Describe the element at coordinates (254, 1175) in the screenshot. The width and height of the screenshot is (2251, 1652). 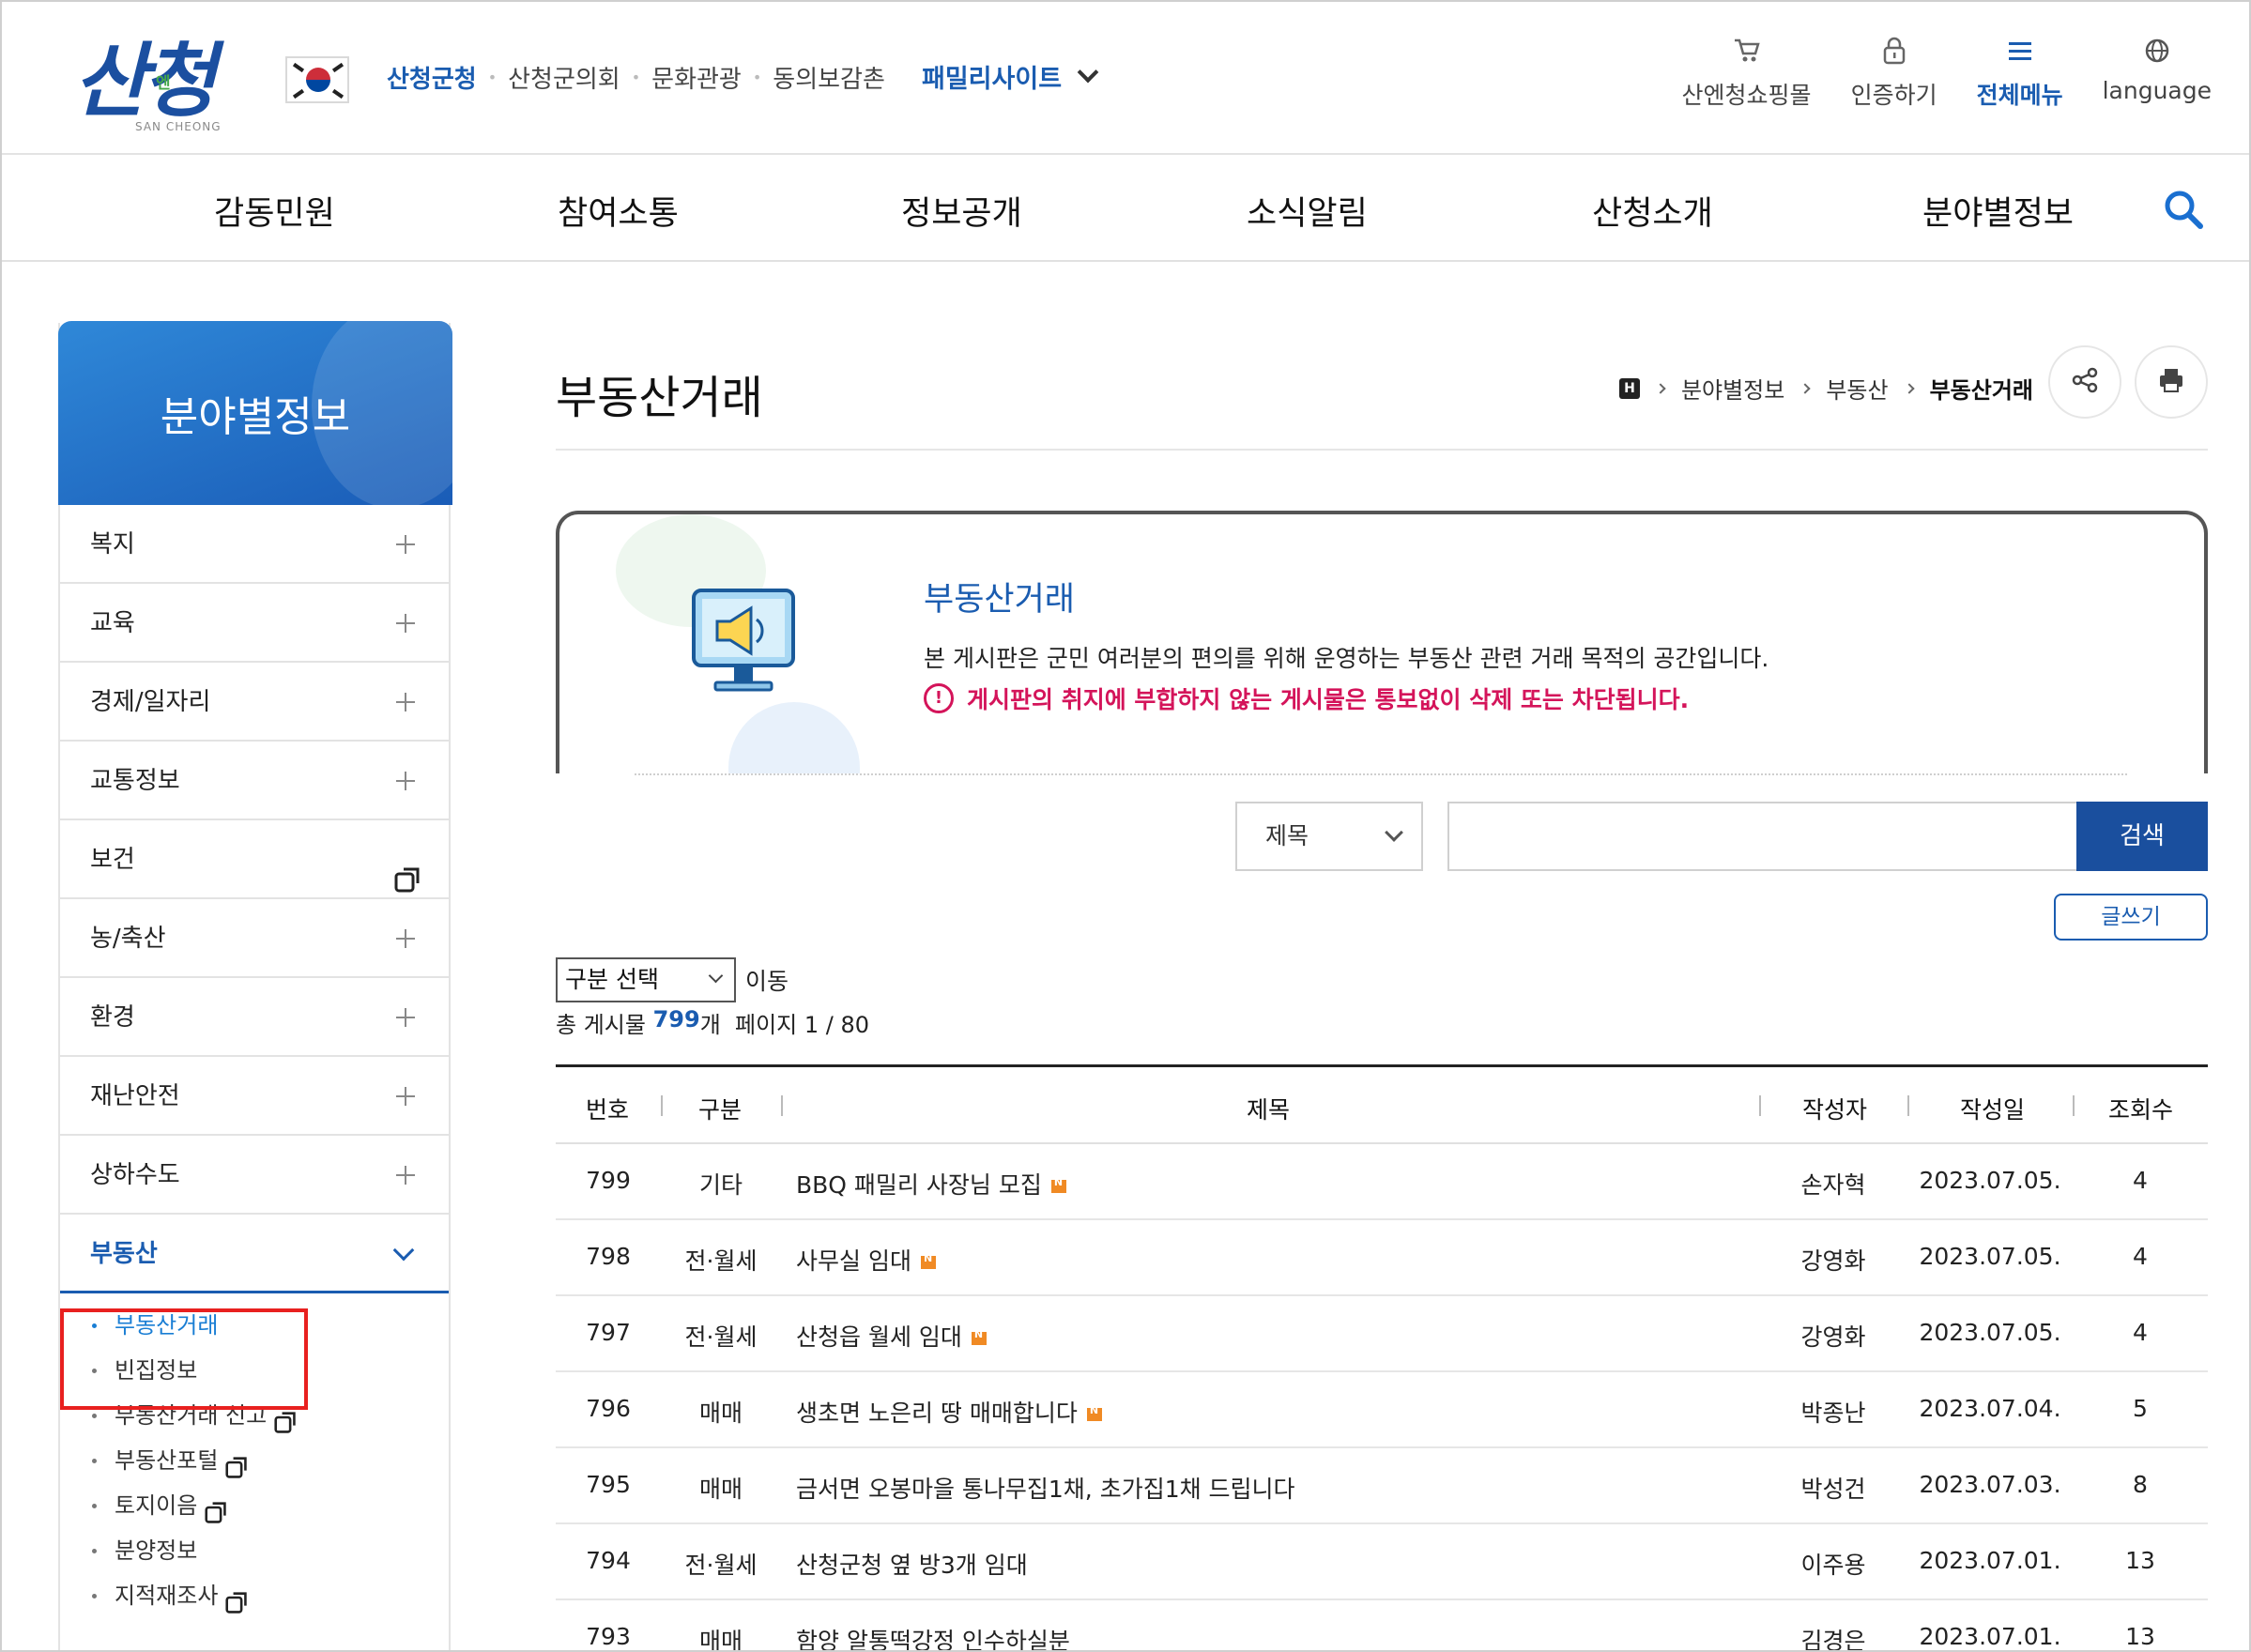
I see `sidebar-item-water: 상하수도` at that location.